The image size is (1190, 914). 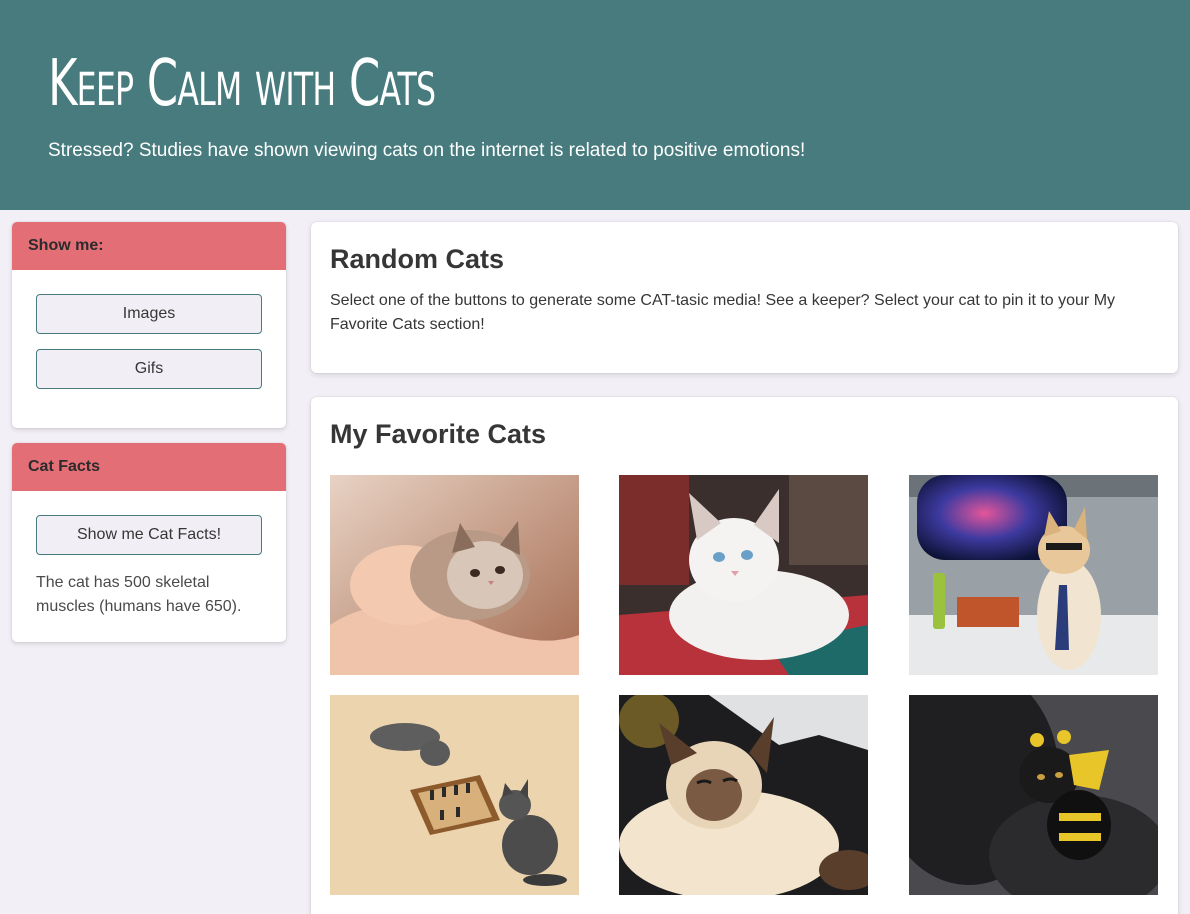 What do you see at coordinates (149, 246) in the screenshot?
I see `show-me-heading: Show me:` at bounding box center [149, 246].